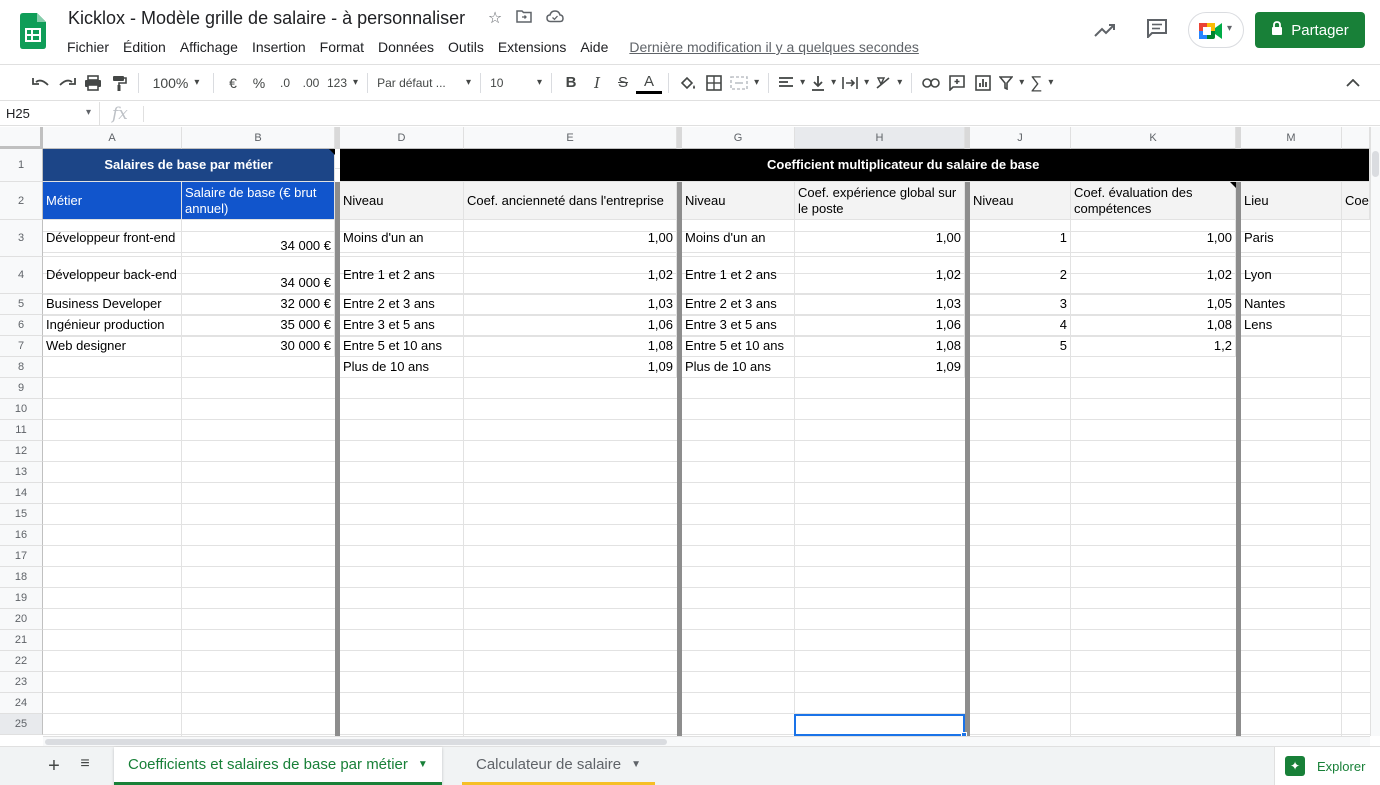 The image size is (1380, 785). I want to click on coef-anciennete-cell: 1,08, so click(570, 346).